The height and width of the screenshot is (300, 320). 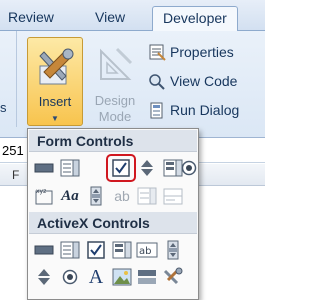 I want to click on form-text-field-icon: ab, so click(x=122, y=196).